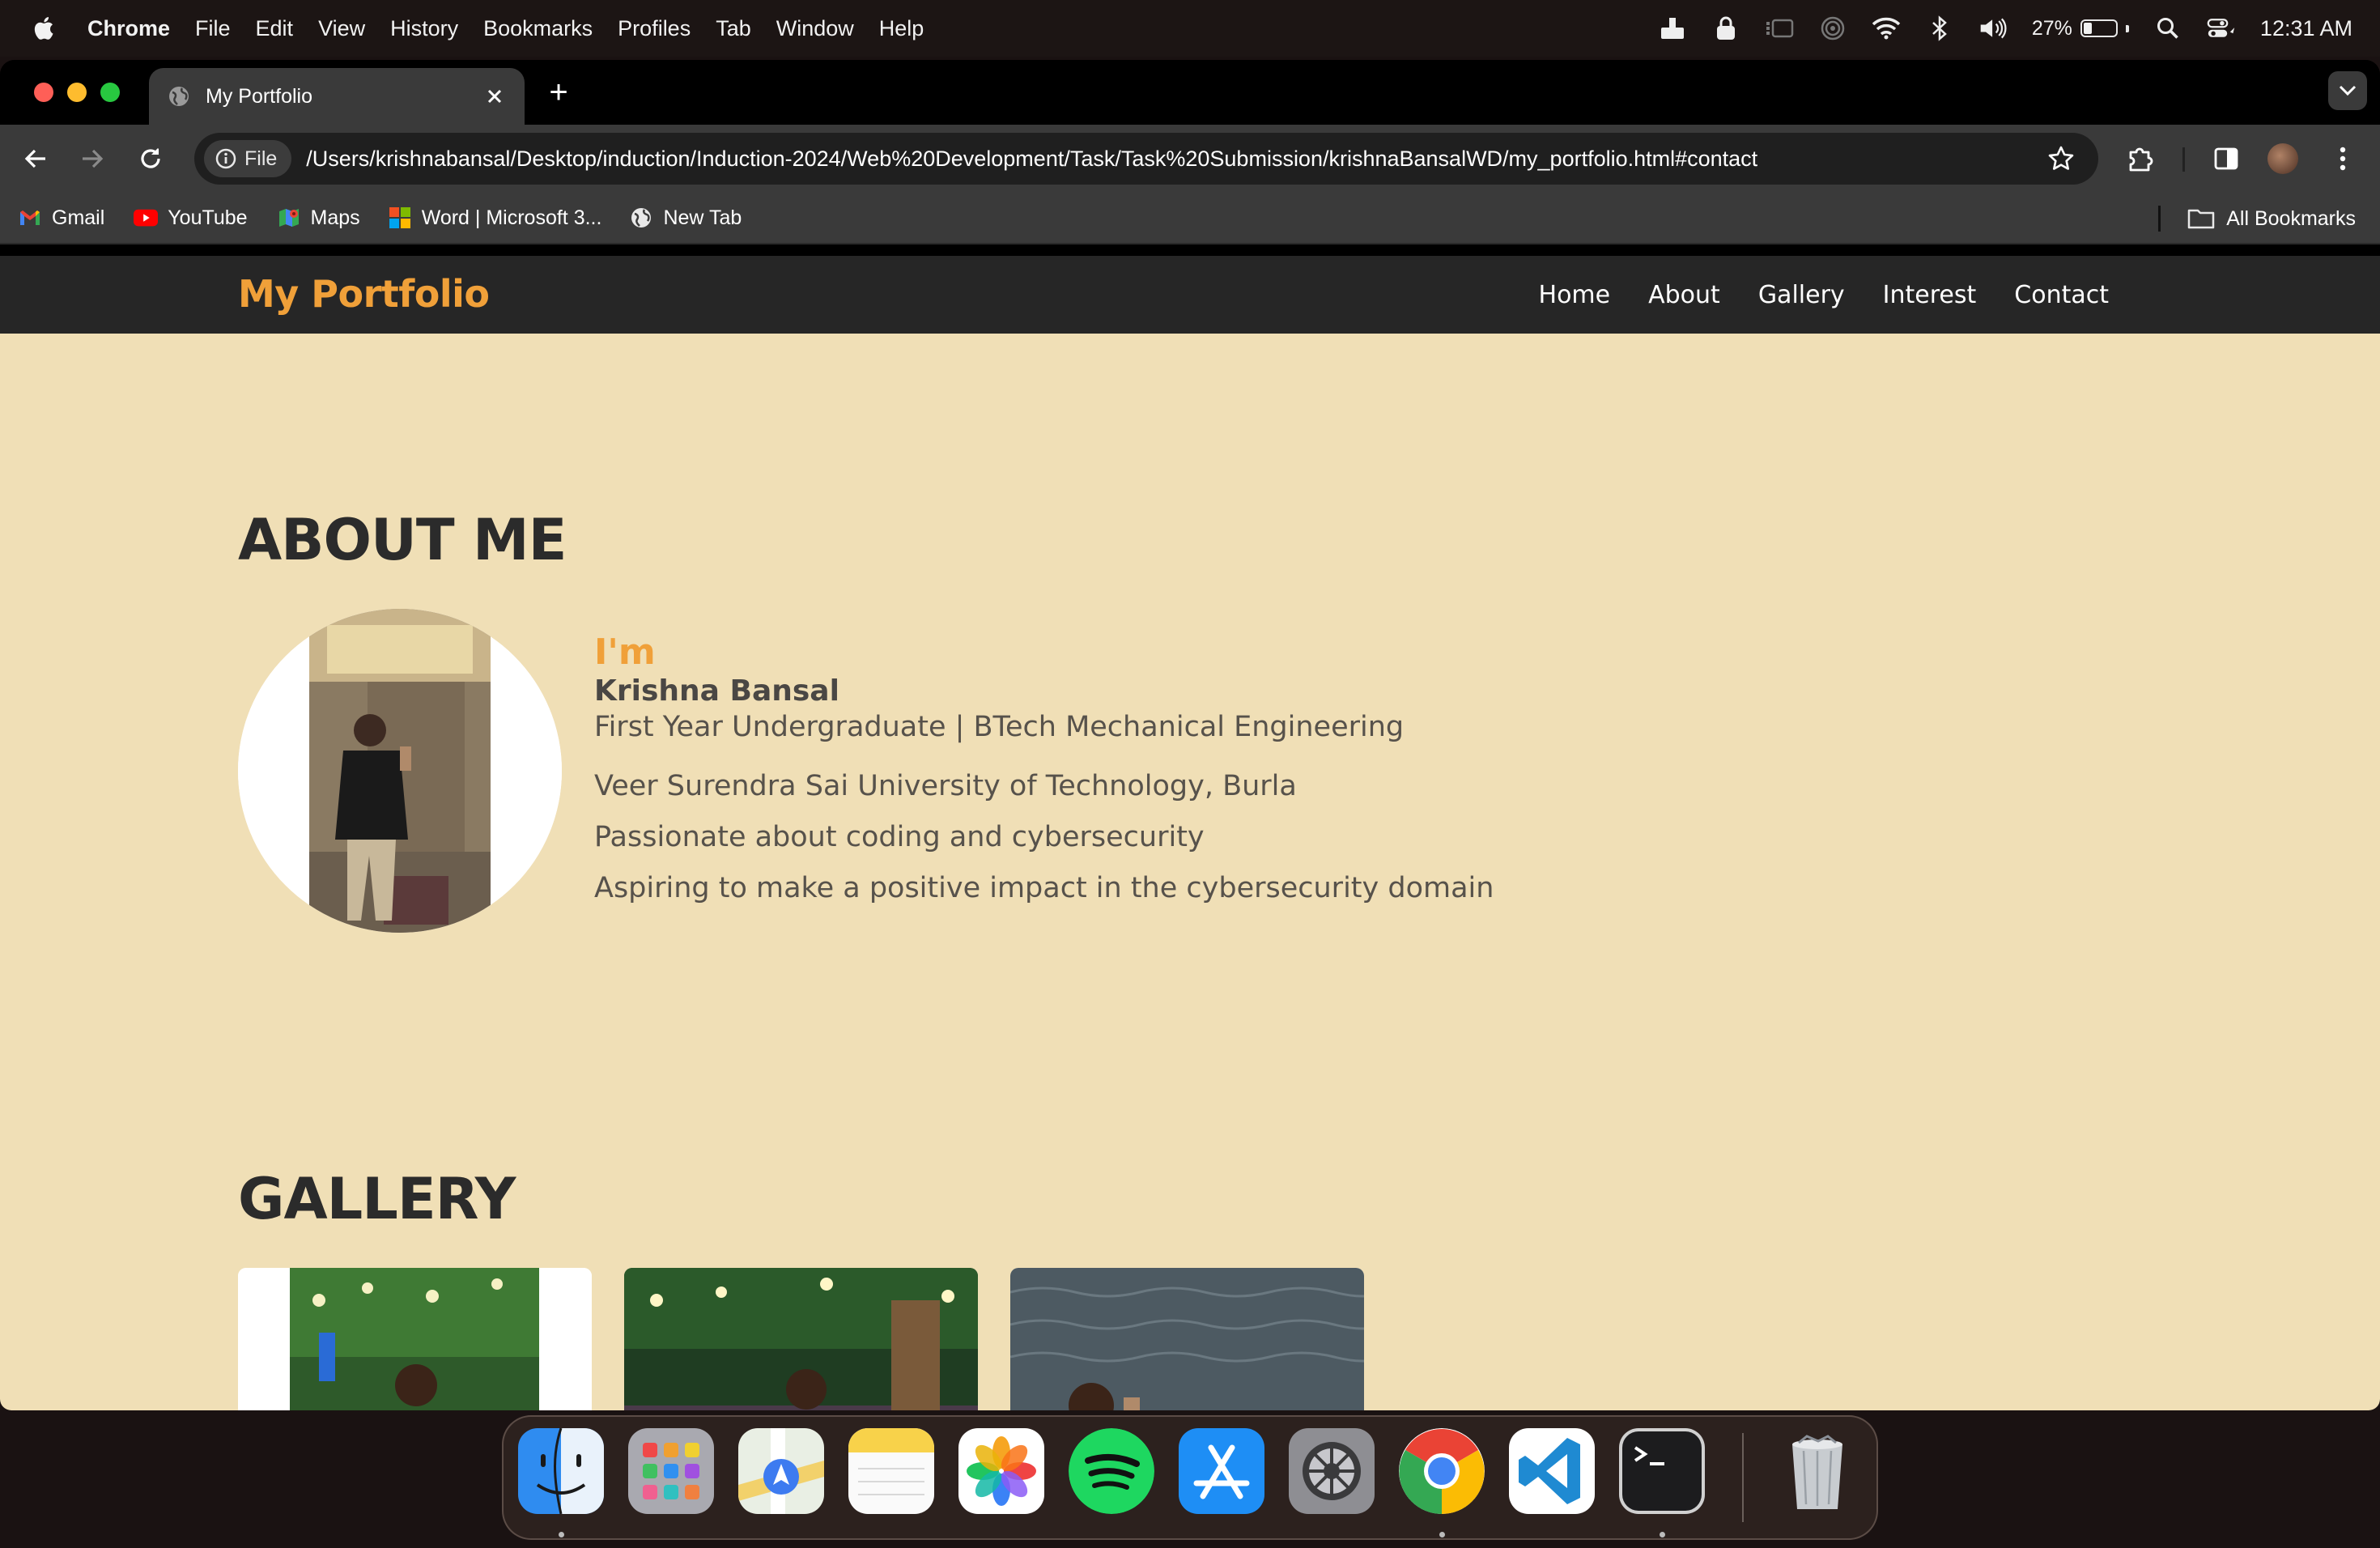  I want to click on scheme-label: File, so click(261, 158).